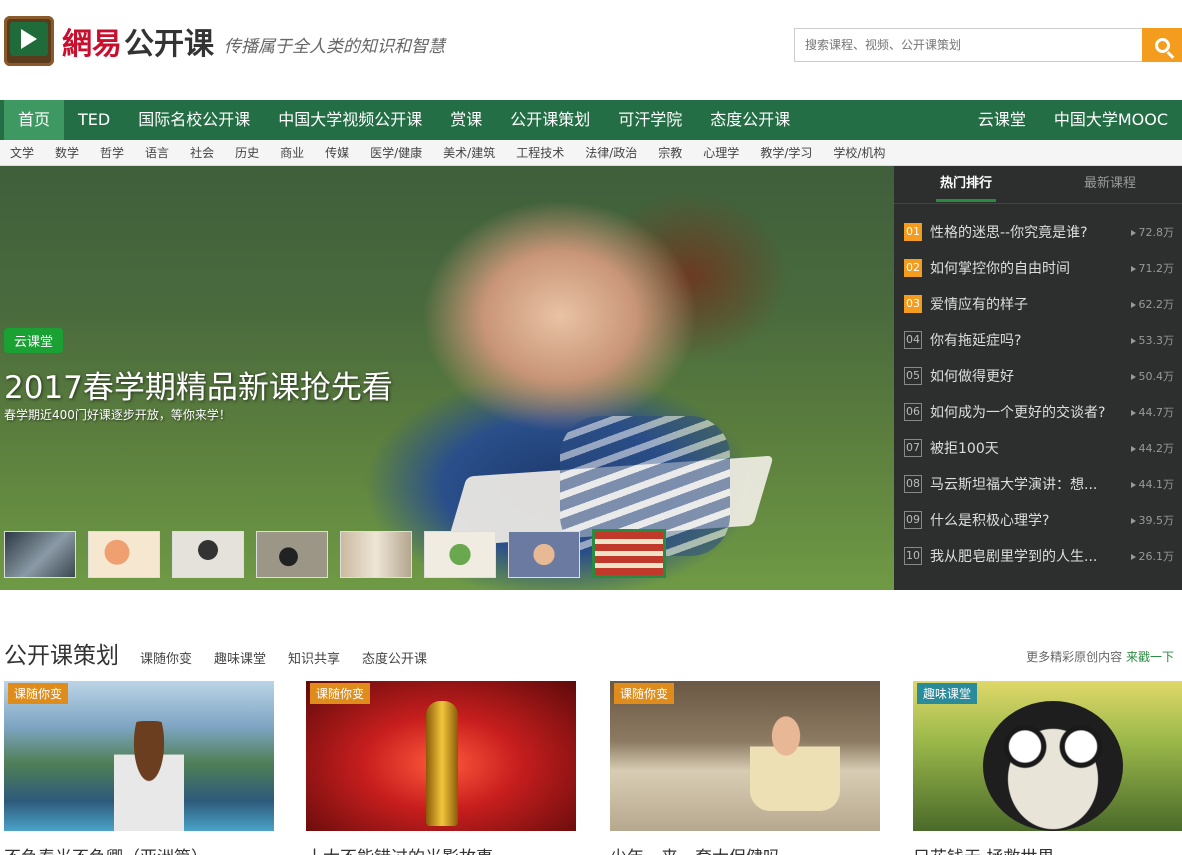 The width and height of the screenshot is (1182, 855). I want to click on site-logo: 網易公开课 传播属于全人类的知识和智慧, so click(224, 41).